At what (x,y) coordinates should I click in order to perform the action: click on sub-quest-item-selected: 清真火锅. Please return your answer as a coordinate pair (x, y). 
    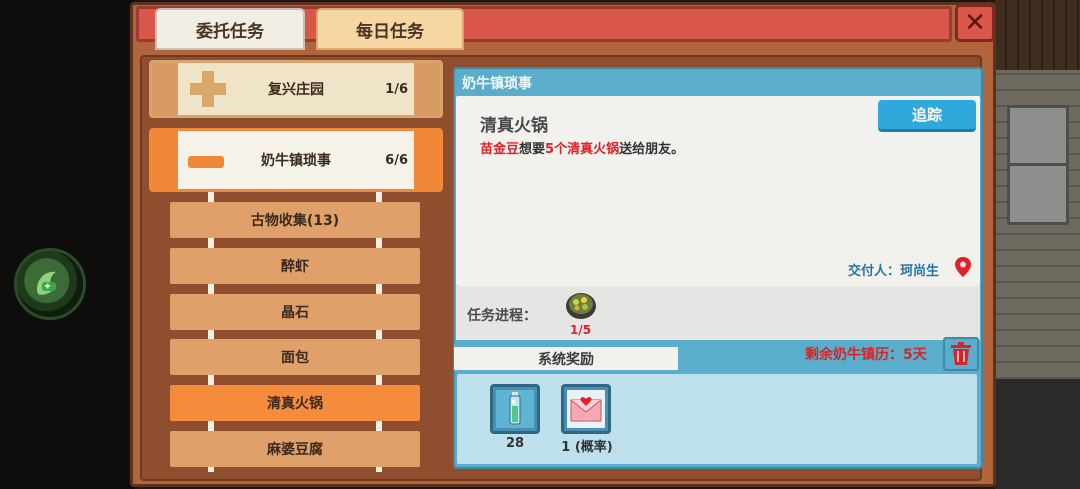
    Looking at the image, I should click on (295, 403).